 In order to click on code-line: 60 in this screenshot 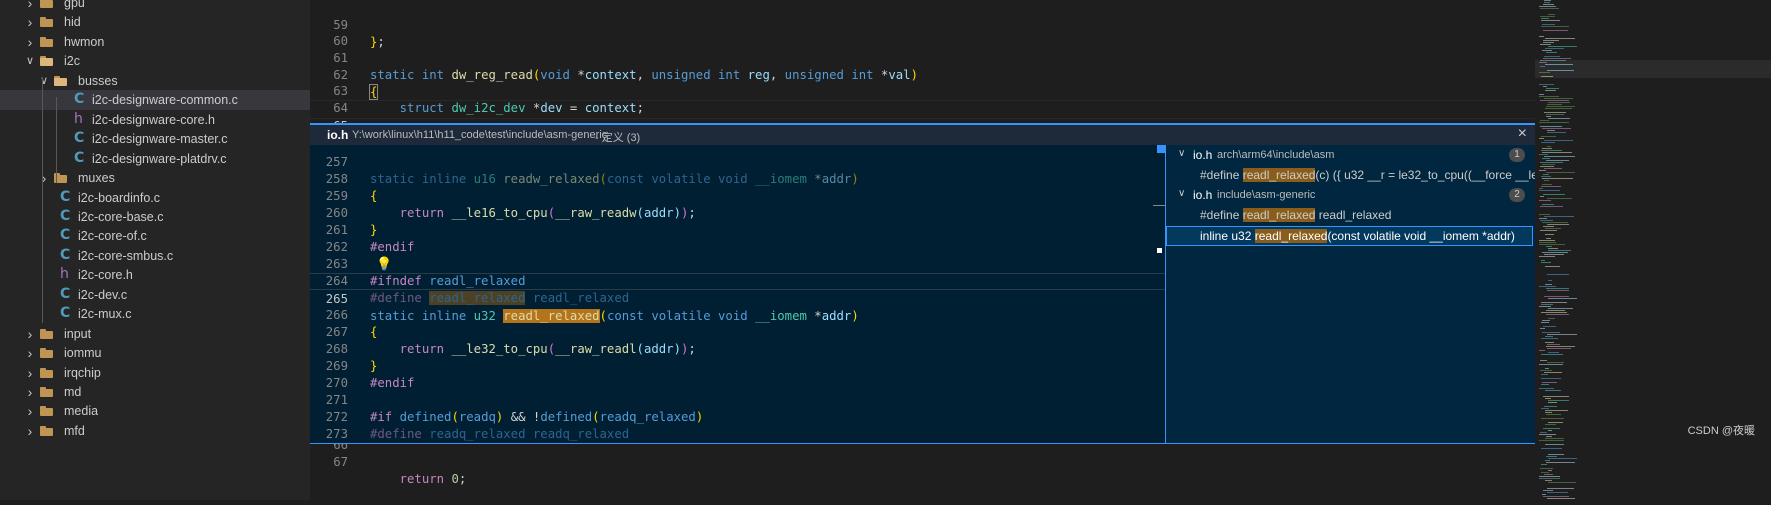, I will do `click(922, 32)`.